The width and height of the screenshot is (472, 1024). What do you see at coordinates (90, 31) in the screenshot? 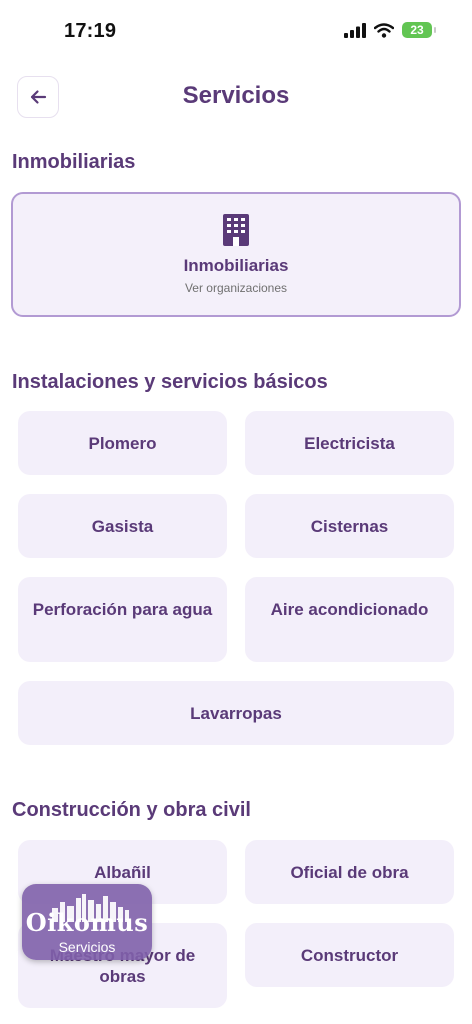
I see `status-time: 17:19` at bounding box center [90, 31].